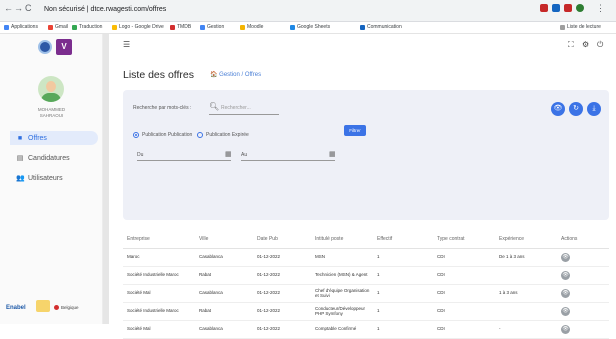 The width and height of the screenshot is (616, 339). What do you see at coordinates (220, 9) in the screenshot?
I see `address-bar: Non sécurisé | dtce.rwagesti.com/offres` at bounding box center [220, 9].